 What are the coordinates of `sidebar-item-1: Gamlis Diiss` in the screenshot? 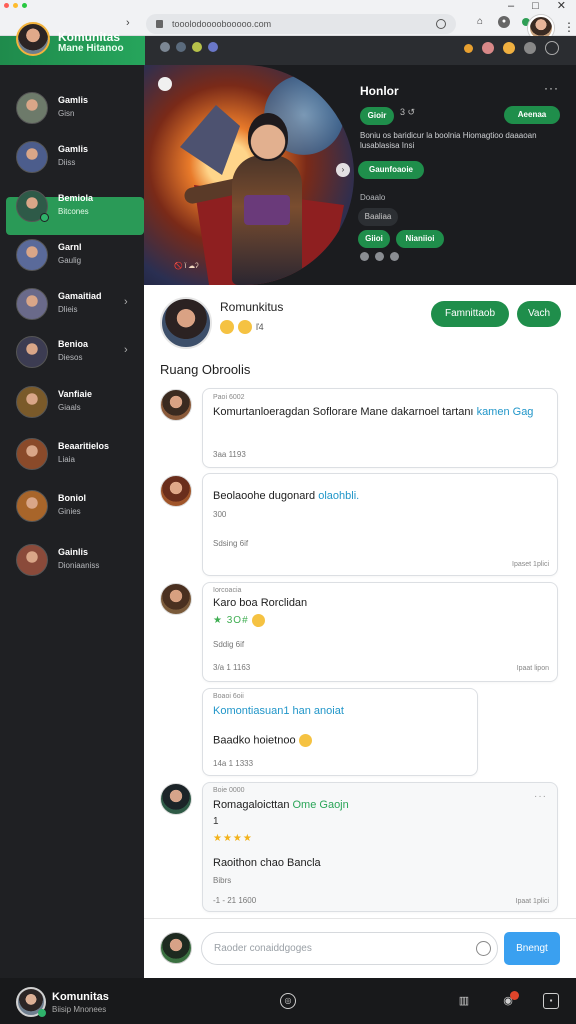 It's located at (75, 157).